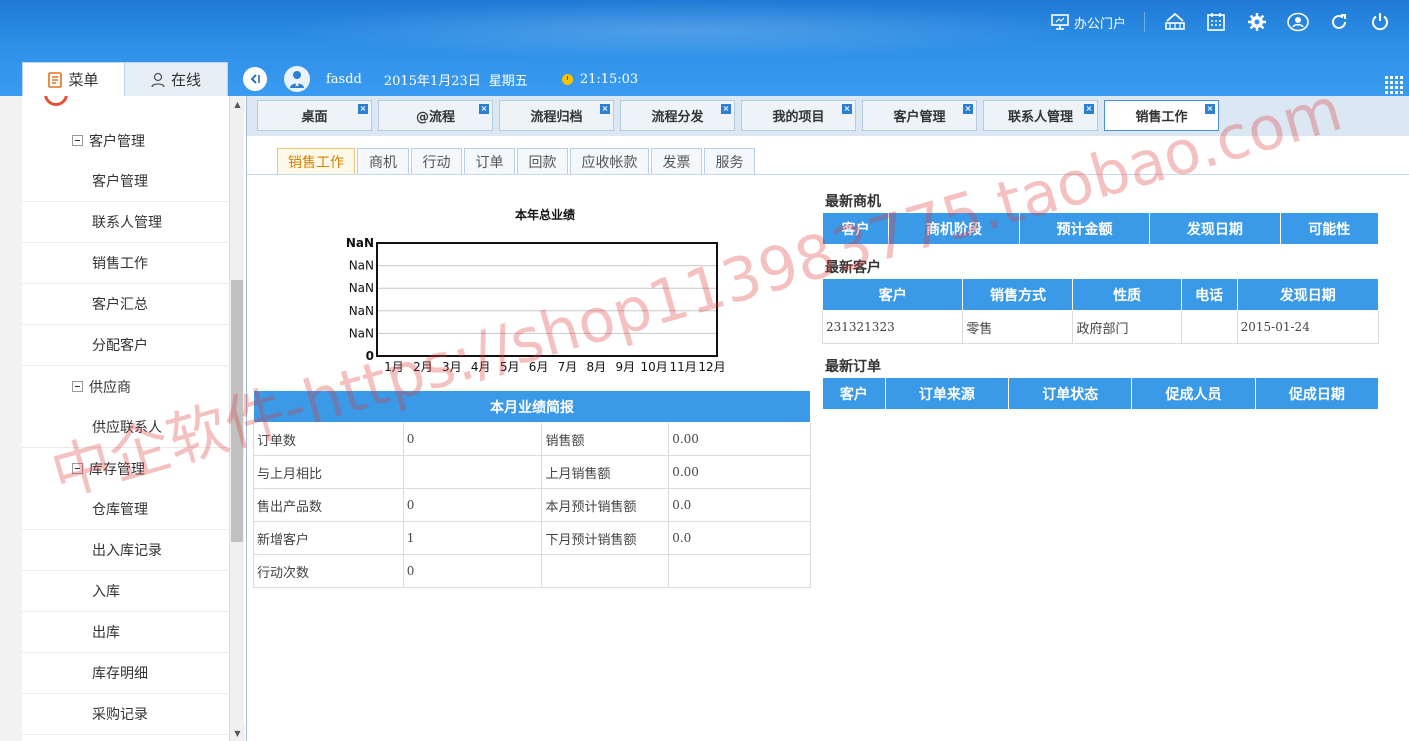 The image size is (1409, 741). I want to click on column-header: 销售方式, so click(1018, 294).